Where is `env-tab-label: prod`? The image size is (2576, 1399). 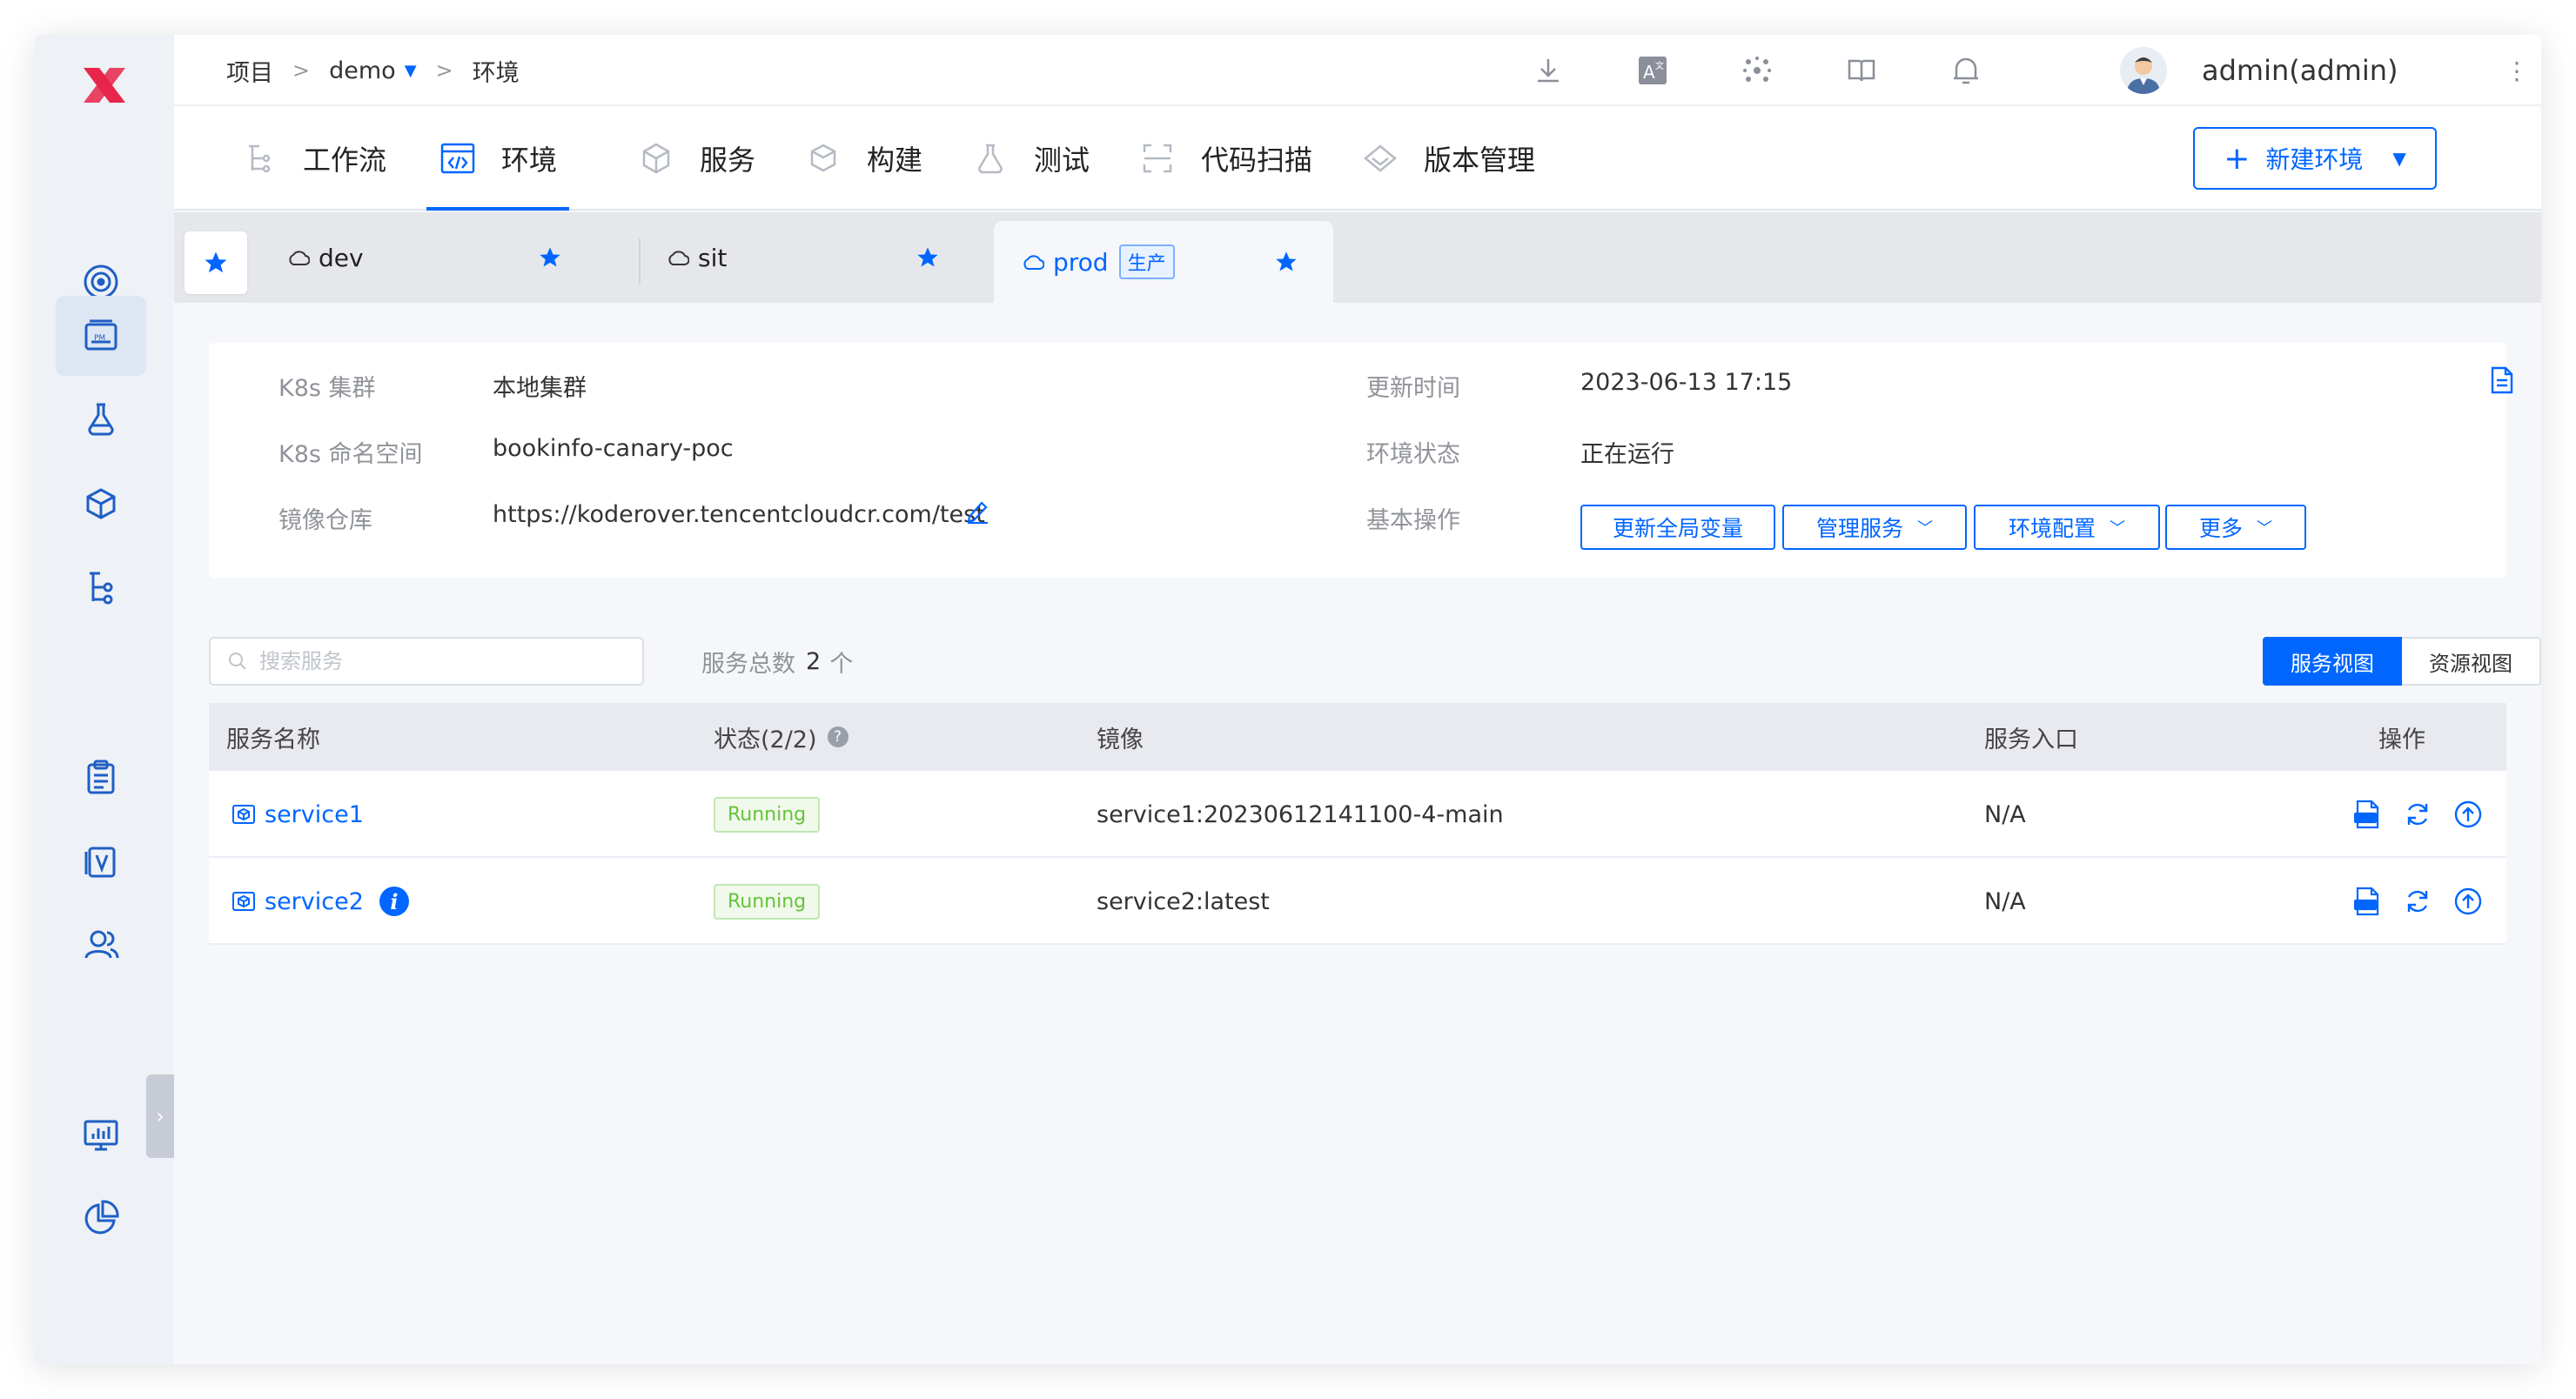
env-tab-label: prod is located at coordinates (1081, 262).